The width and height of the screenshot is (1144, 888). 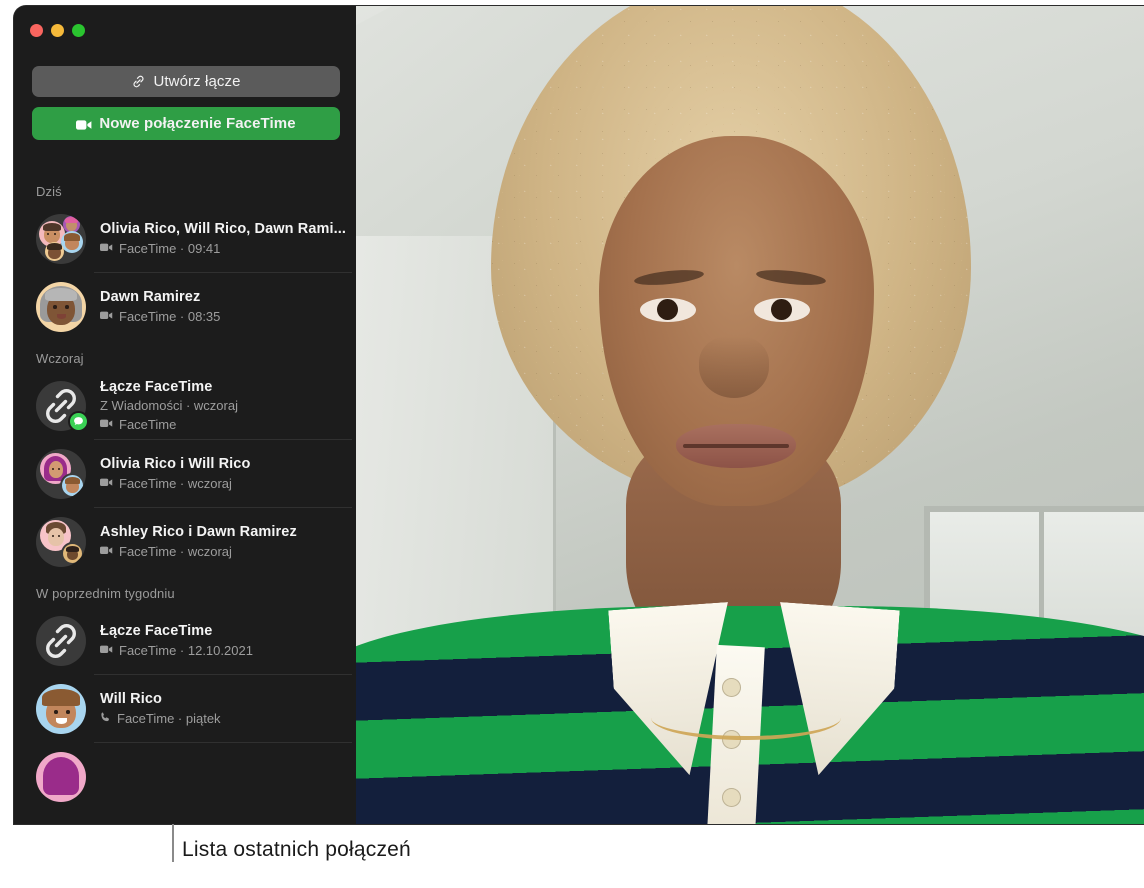 What do you see at coordinates (734, 367) in the screenshot?
I see `nose` at bounding box center [734, 367].